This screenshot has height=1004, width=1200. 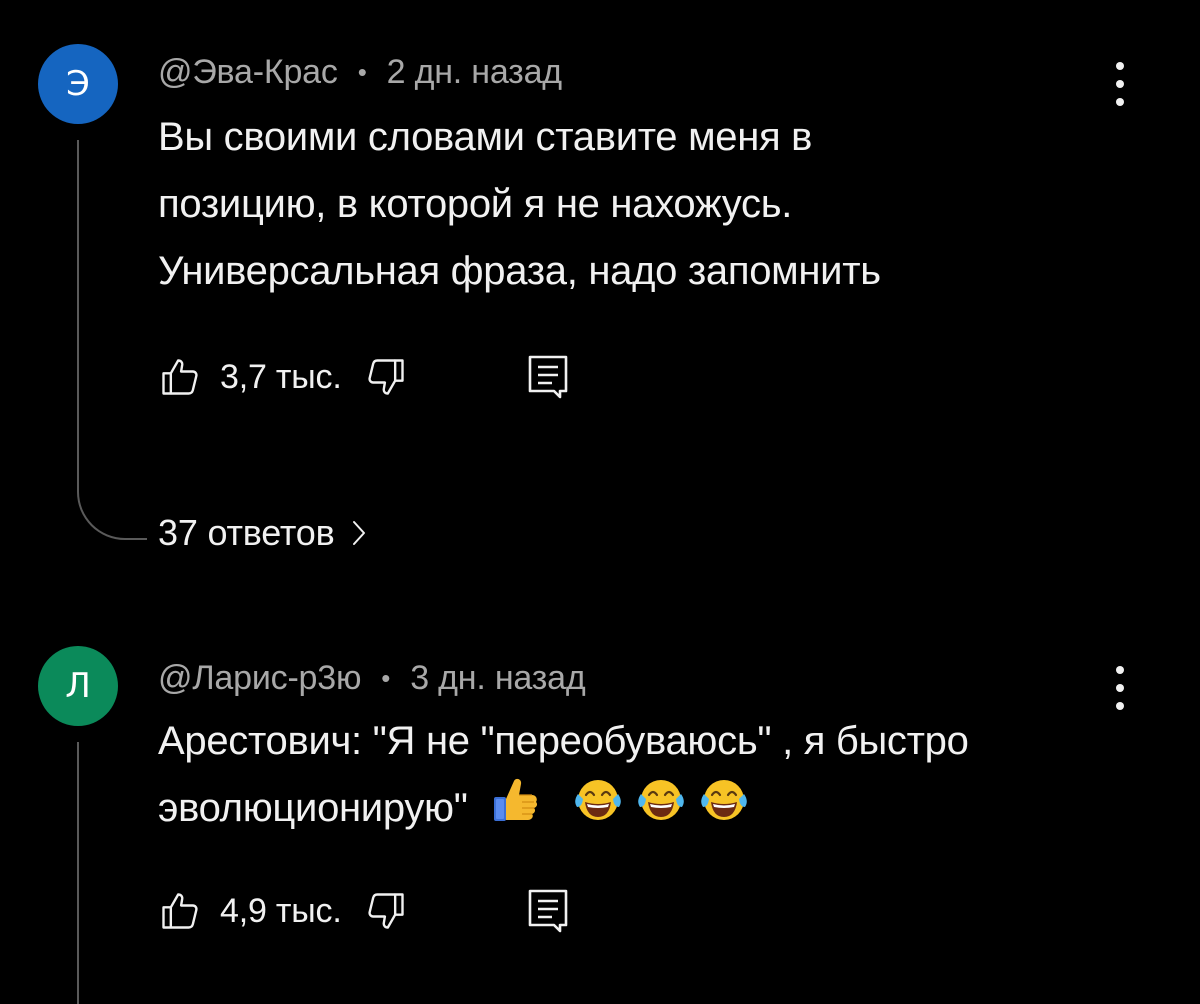 I want to click on author-name: @Ларис-р3ю, so click(x=259, y=678).